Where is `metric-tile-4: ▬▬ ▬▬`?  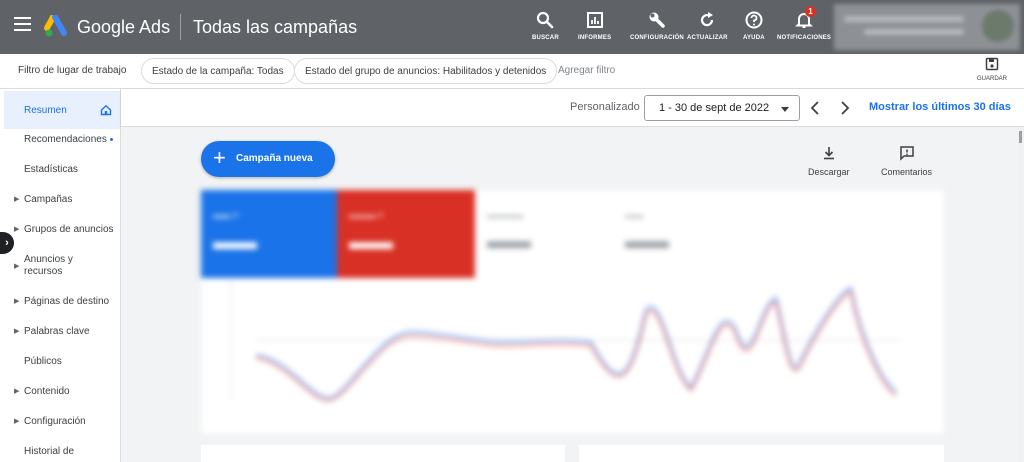
metric-tile-4: ▬▬ ▬▬ is located at coordinates (682, 234).